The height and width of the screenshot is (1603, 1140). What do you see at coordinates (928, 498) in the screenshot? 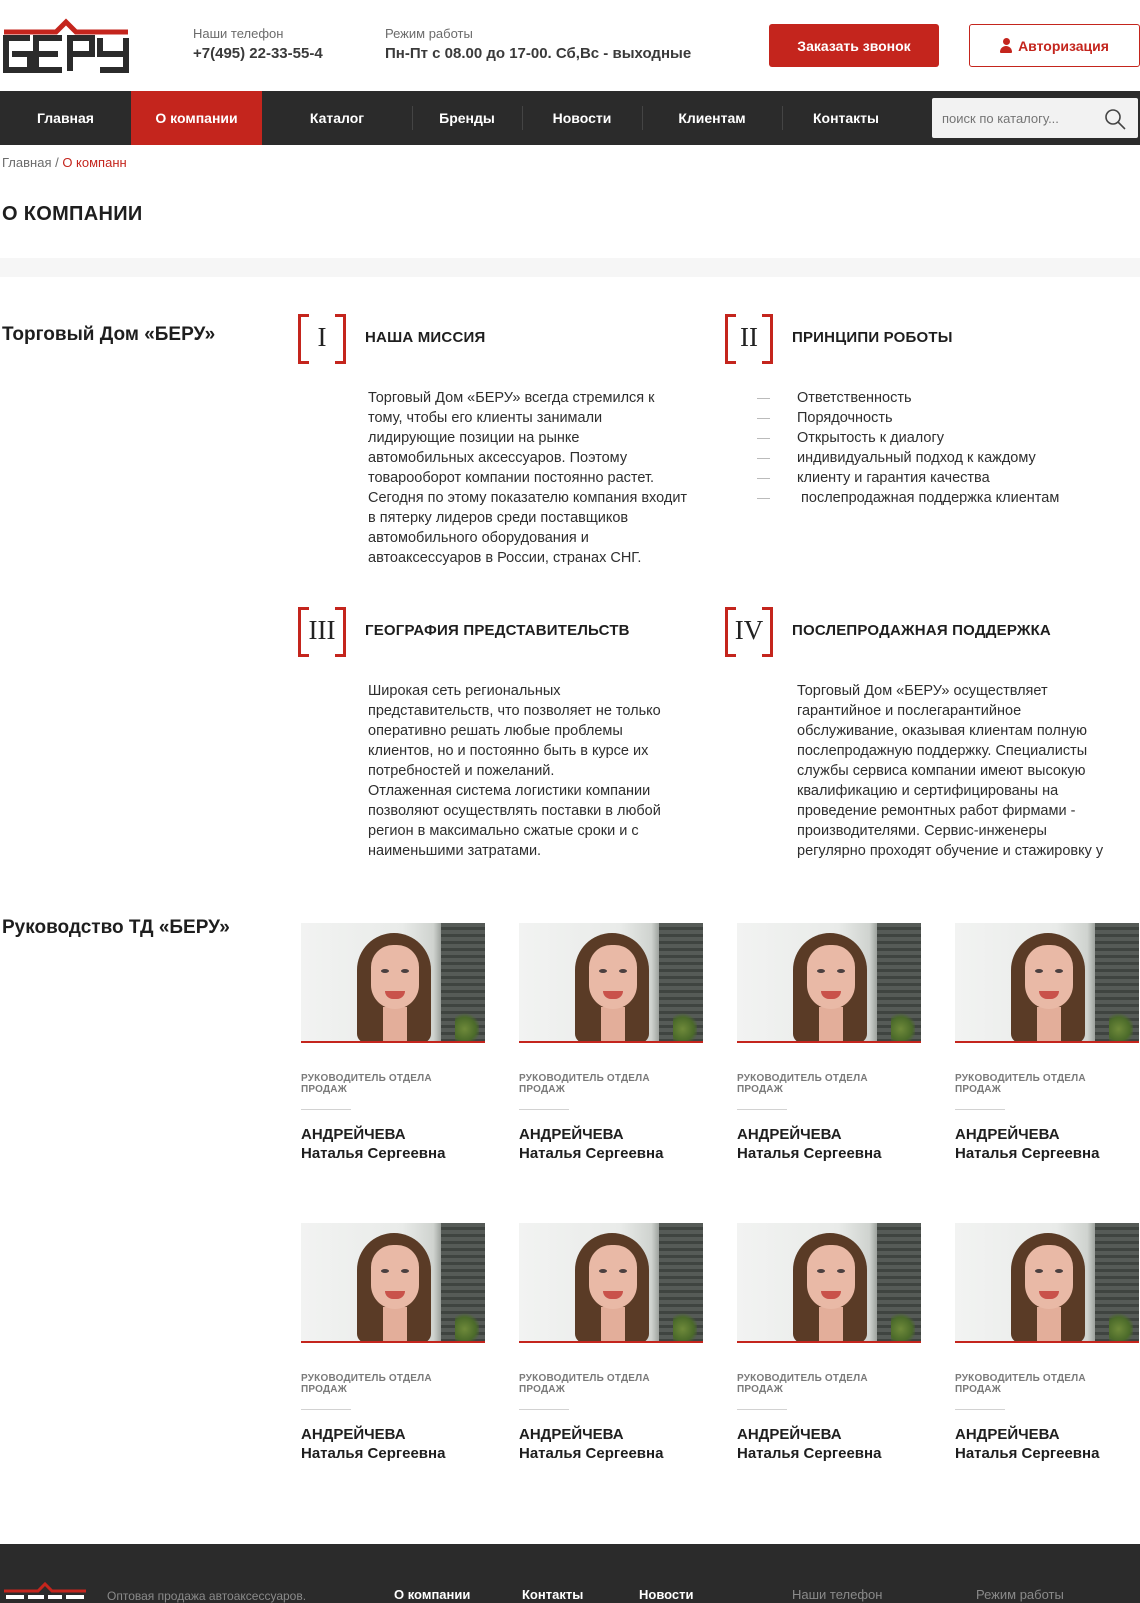
I see `list-item-text: послепродажная поддержка клиентам` at bounding box center [928, 498].